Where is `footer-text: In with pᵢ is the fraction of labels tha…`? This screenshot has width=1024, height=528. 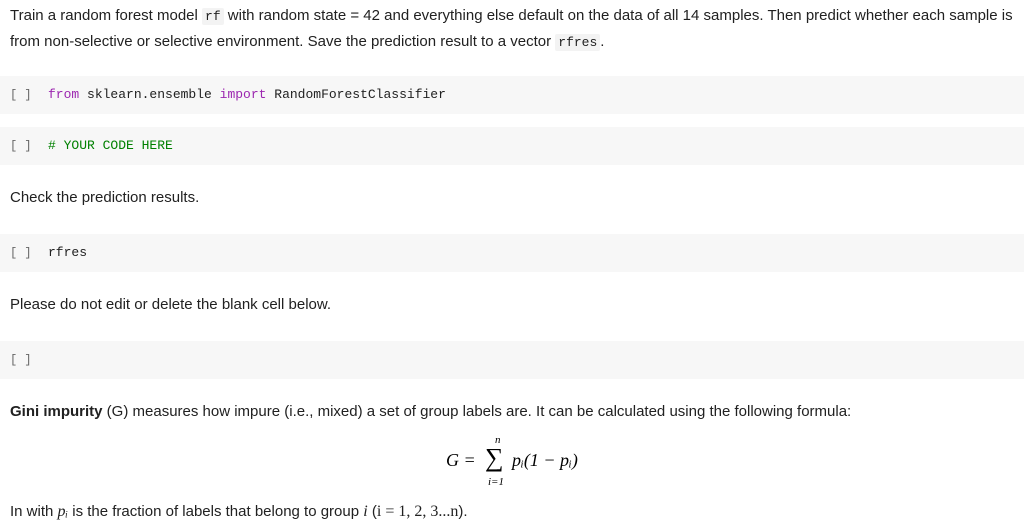 footer-text: In with pᵢ is the fraction of labels tha… is located at coordinates (512, 511).